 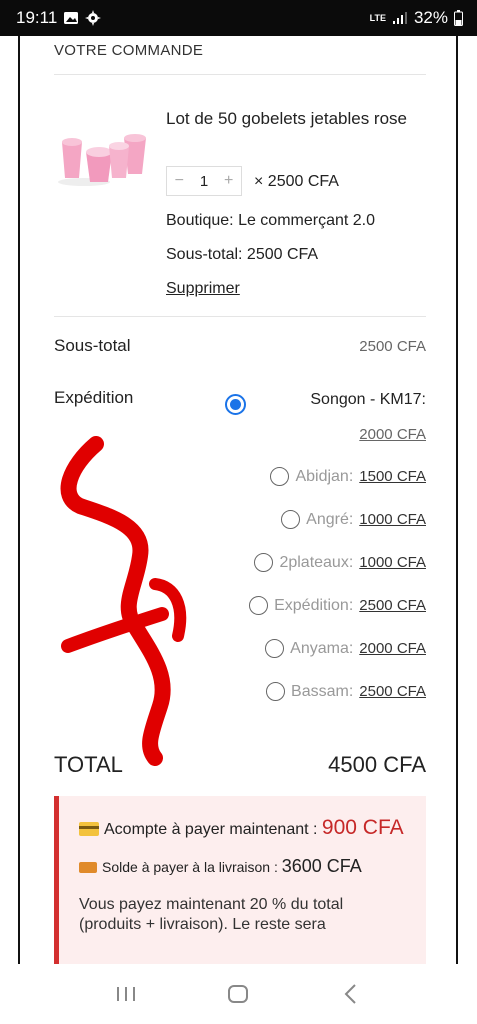 I want to click on shipping-option: Abidjan: 1500 CFA, so click(x=348, y=476).